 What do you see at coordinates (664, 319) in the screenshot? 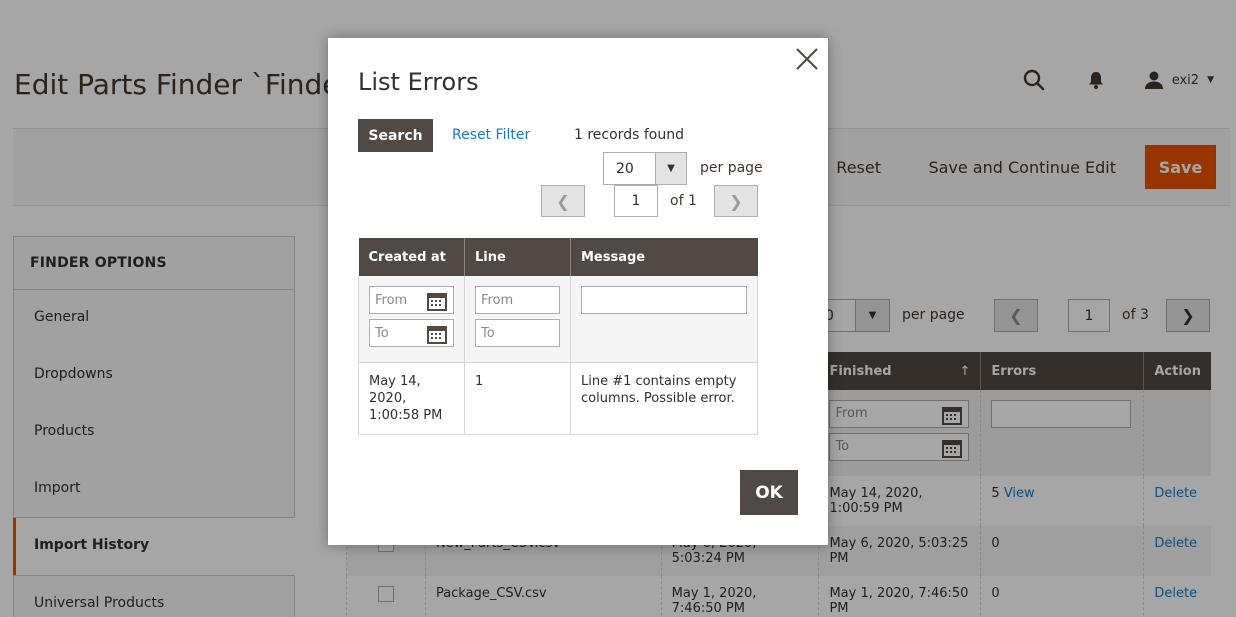
I see `filter-cell` at bounding box center [664, 319].